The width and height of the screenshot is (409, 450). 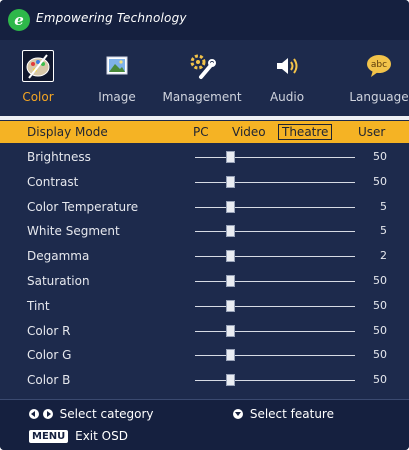 I want to click on audio-speaker-icon, so click(x=287, y=66).